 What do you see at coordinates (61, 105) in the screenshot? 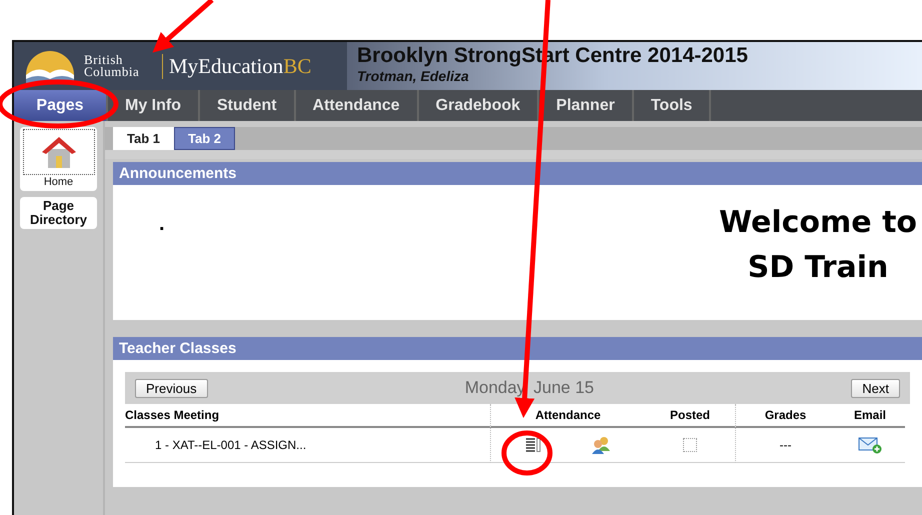
I see `nav-tab: Pages` at bounding box center [61, 105].